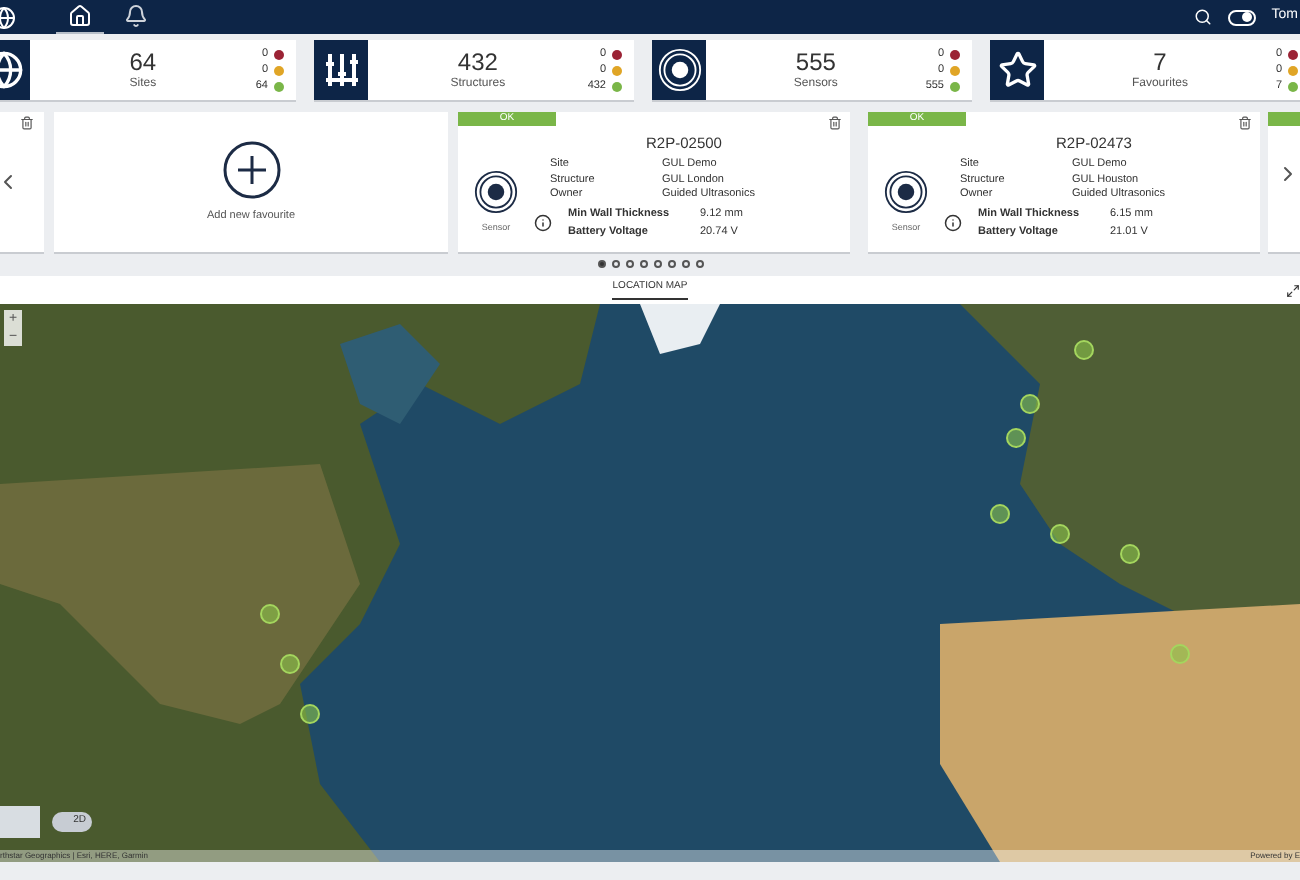 The image size is (1300, 880). I want to click on nav-tab, so click(80, 17).